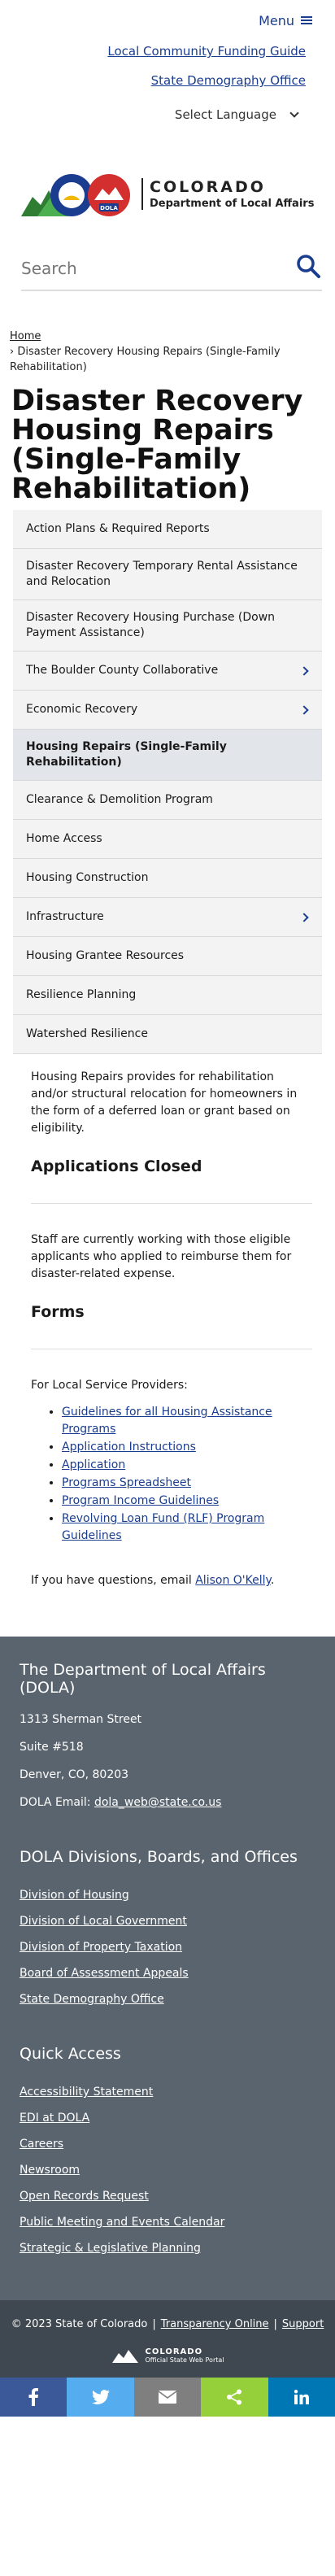  What do you see at coordinates (167, 839) in the screenshot?
I see `side-nav-item-home-access: Home Access` at bounding box center [167, 839].